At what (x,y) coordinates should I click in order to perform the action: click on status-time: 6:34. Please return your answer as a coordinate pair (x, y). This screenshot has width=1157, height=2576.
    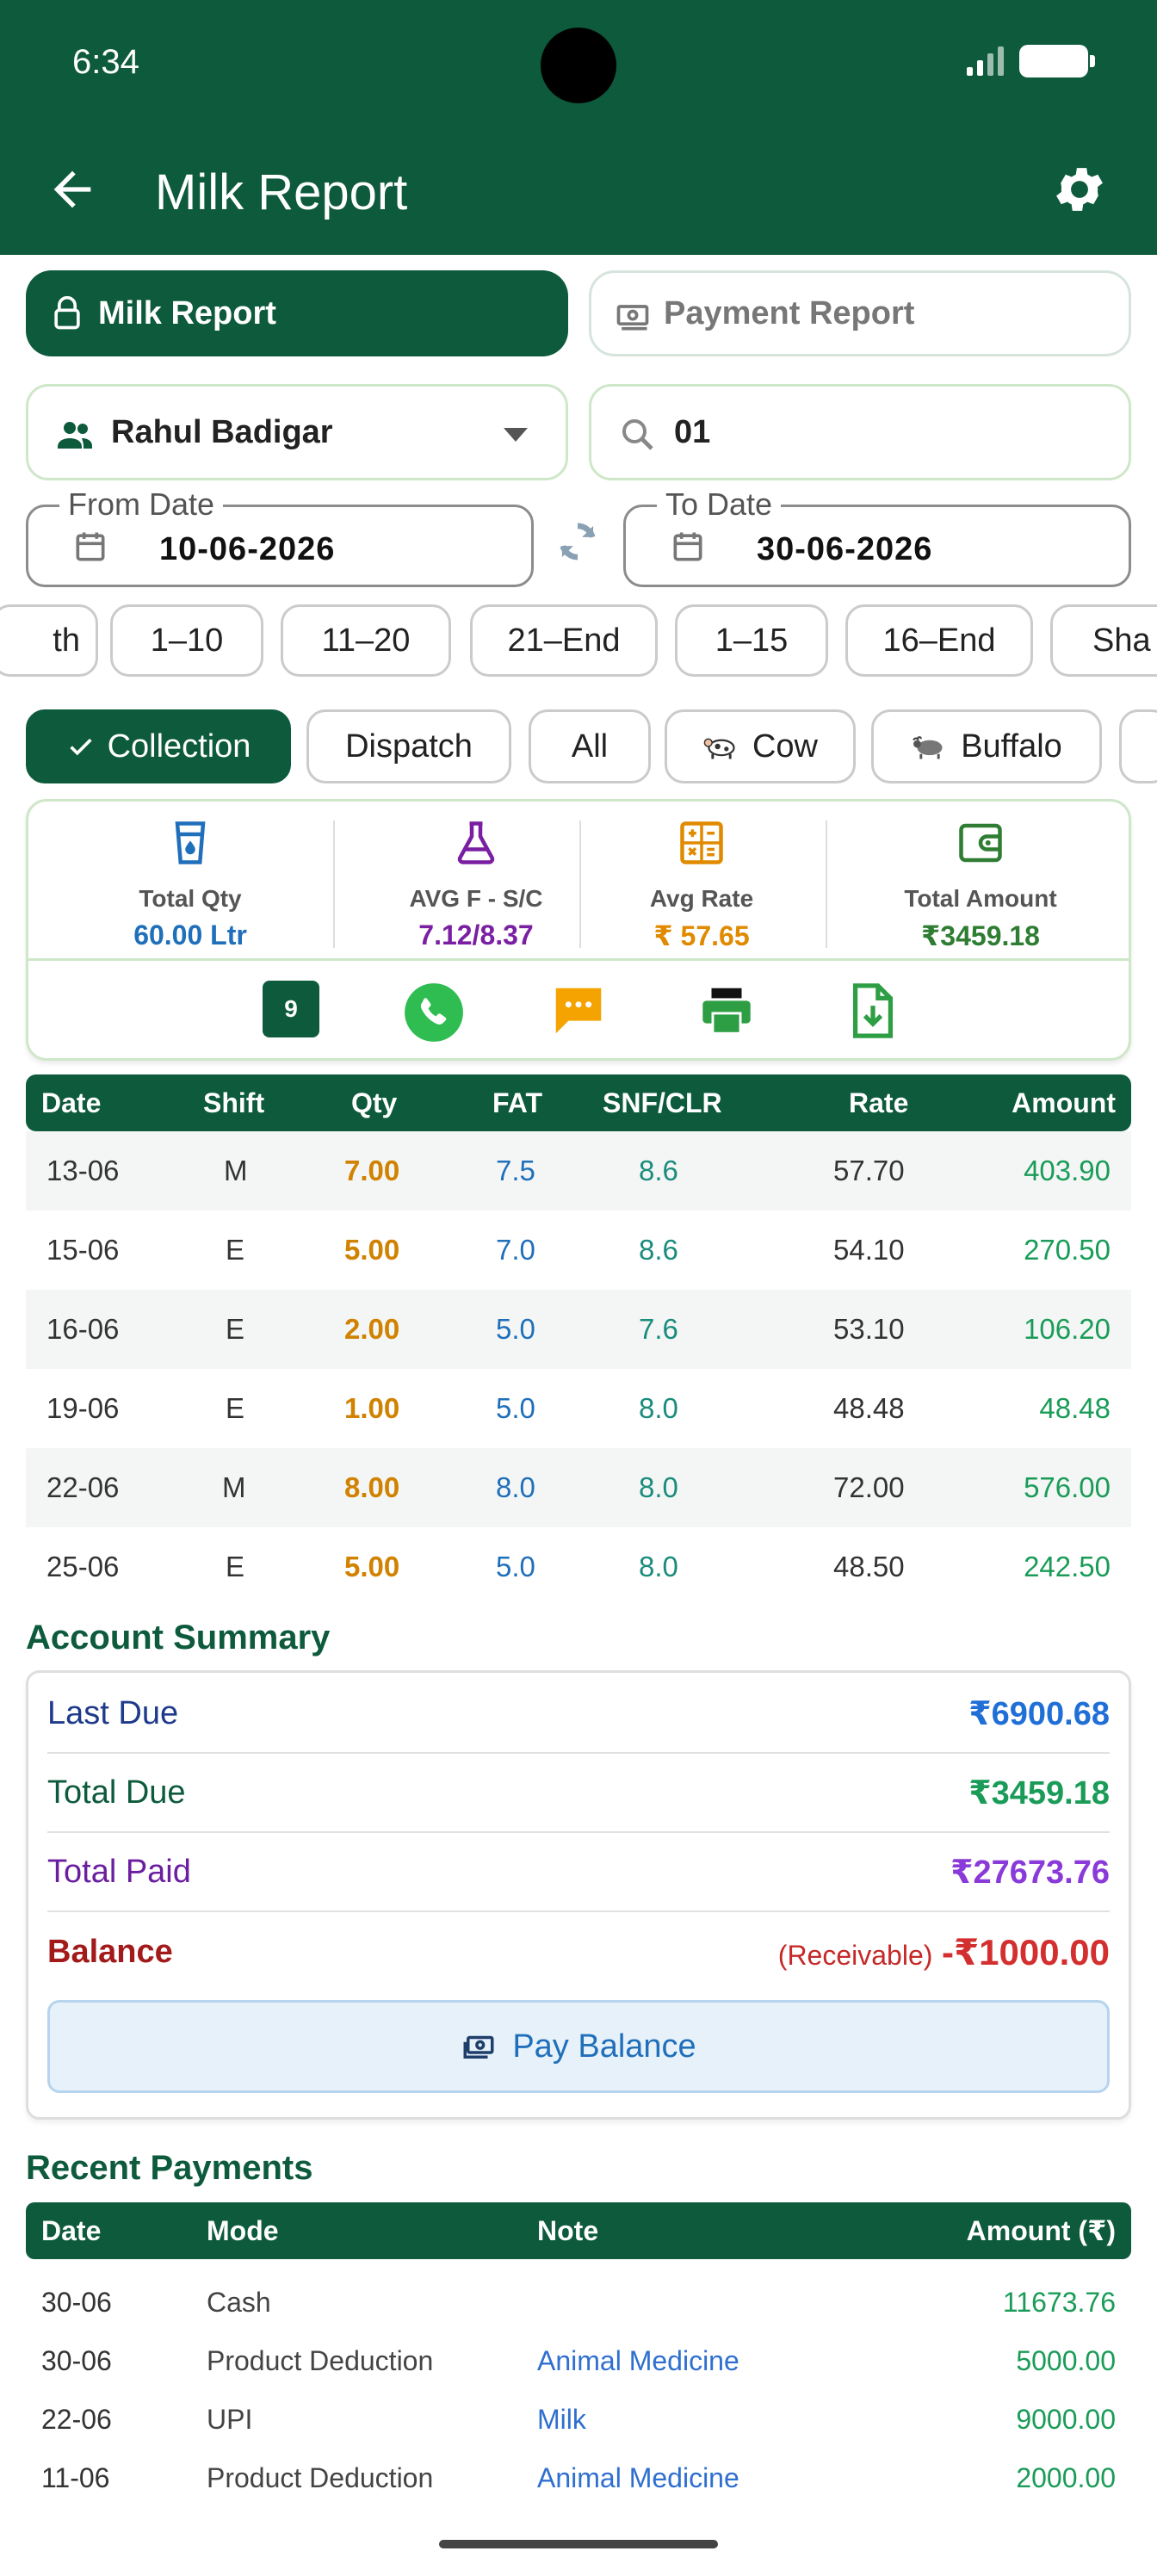
    Looking at the image, I should click on (106, 62).